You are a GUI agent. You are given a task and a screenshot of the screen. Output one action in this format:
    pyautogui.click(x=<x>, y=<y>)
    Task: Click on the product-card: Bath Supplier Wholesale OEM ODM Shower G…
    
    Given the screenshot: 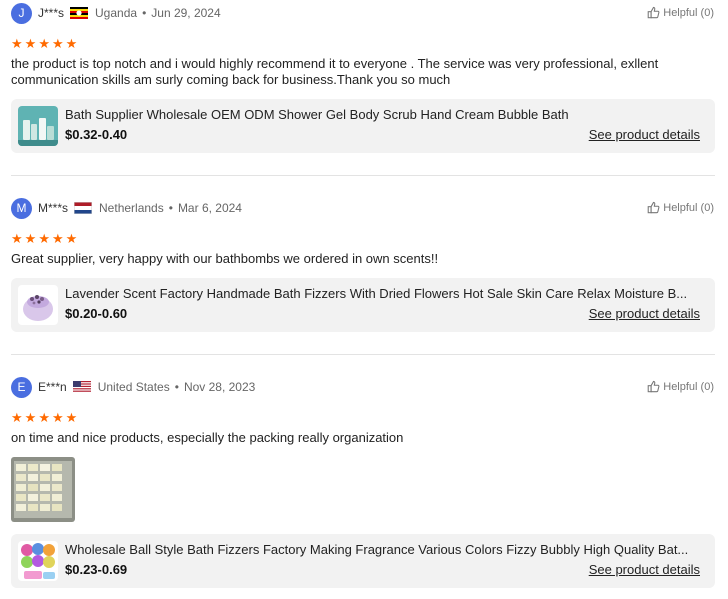 What is the action you would take?
    pyautogui.click(x=363, y=126)
    